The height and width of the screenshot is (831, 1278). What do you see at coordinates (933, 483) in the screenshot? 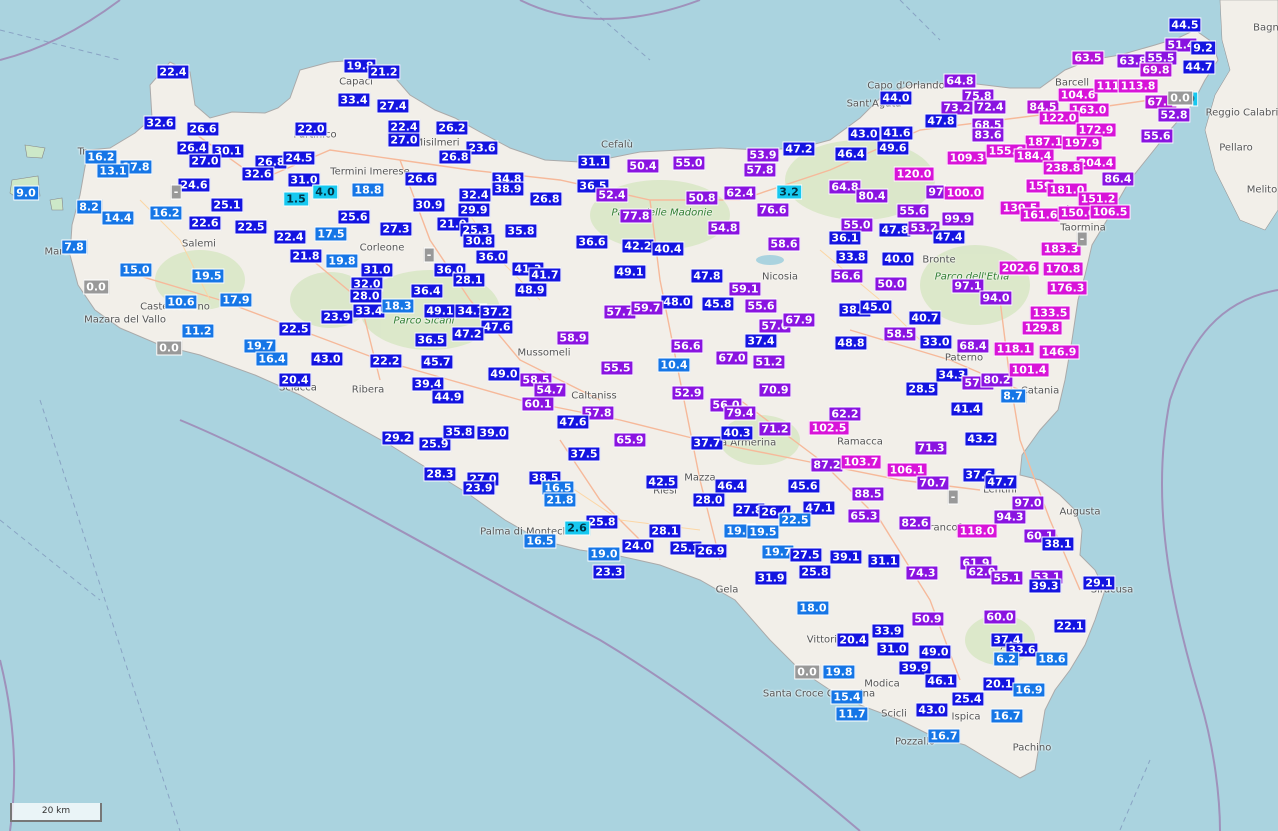
I see `rainfall-station-marker: 70.7` at bounding box center [933, 483].